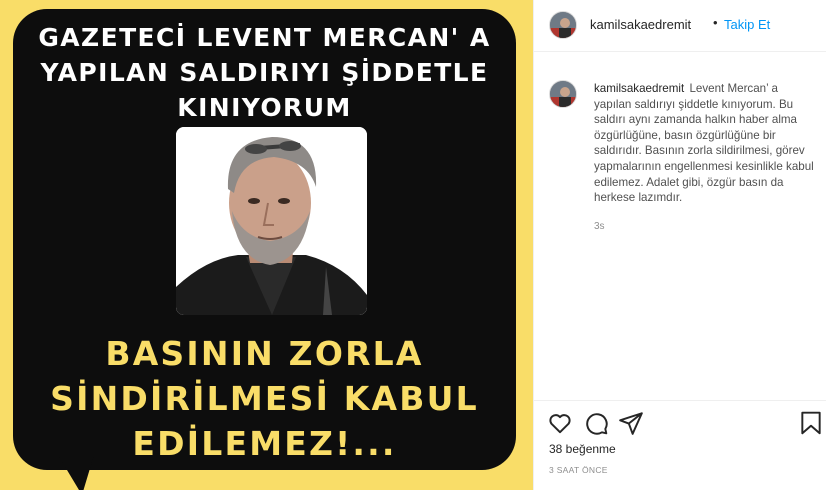 The image size is (826, 490). What do you see at coordinates (582, 449) in the screenshot?
I see `likes-count: 38 beğenme` at bounding box center [582, 449].